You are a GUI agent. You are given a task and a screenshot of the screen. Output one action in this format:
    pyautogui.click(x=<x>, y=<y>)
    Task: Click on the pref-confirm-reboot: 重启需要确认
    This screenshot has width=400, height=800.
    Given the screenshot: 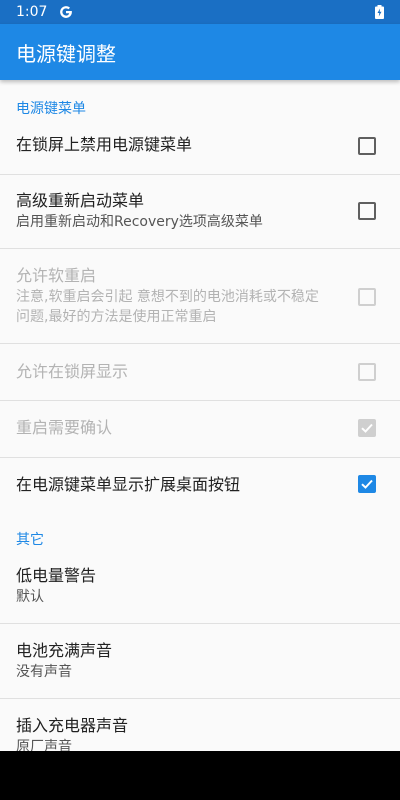 What is the action you would take?
    pyautogui.click(x=200, y=429)
    